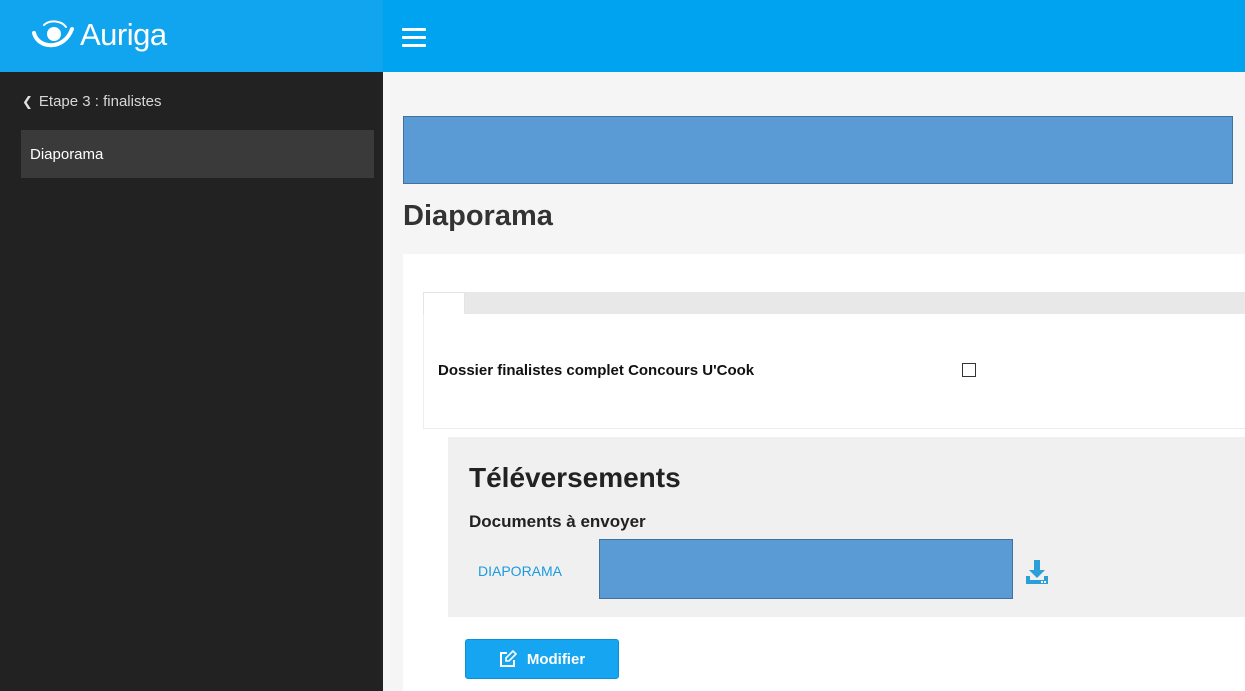  I want to click on tab-active, so click(444, 303).